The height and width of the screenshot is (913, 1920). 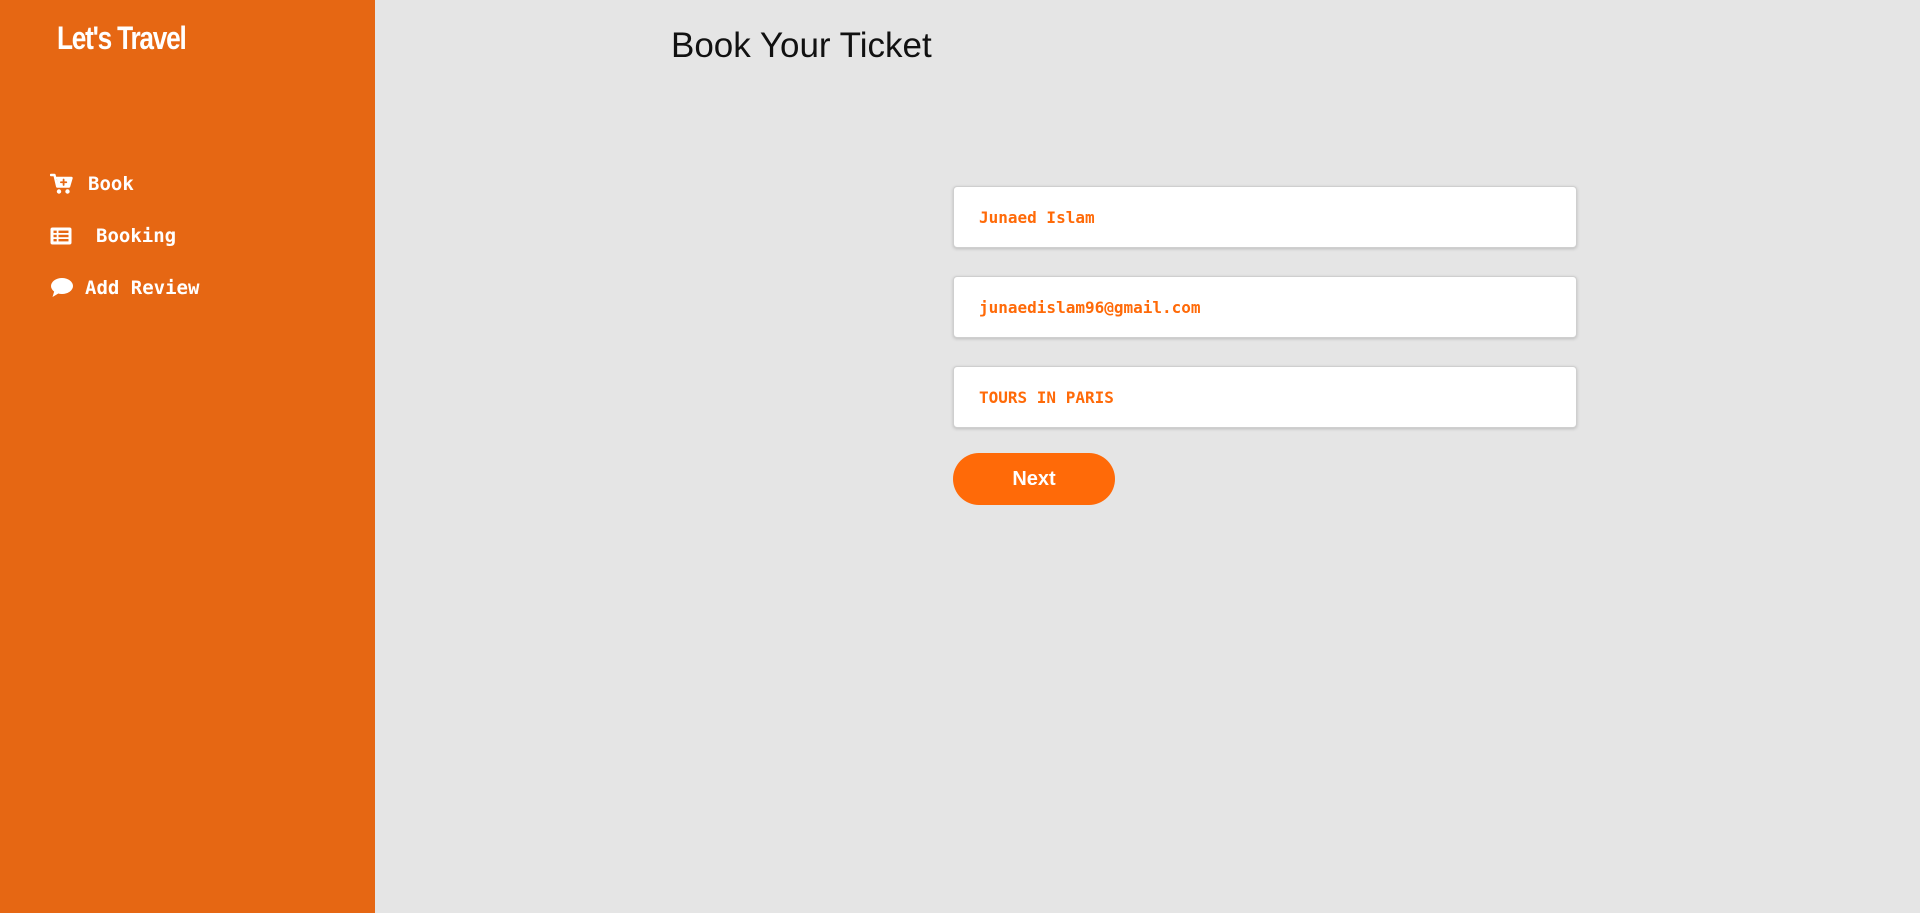 I want to click on name-field, so click(x=1269, y=217).